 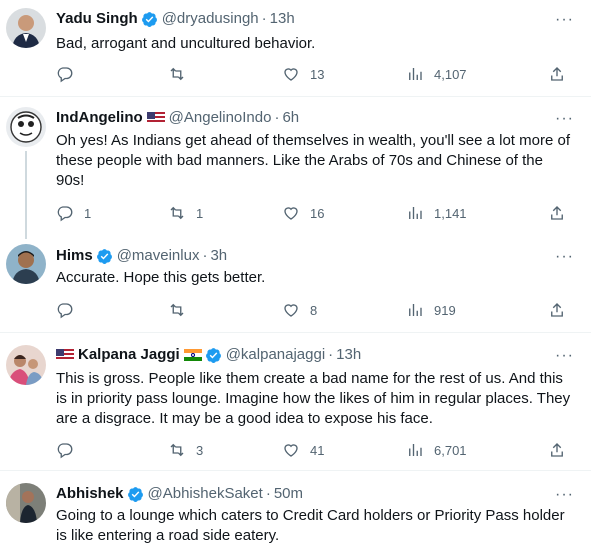 I want to click on views-button: 6,701, so click(x=436, y=450).